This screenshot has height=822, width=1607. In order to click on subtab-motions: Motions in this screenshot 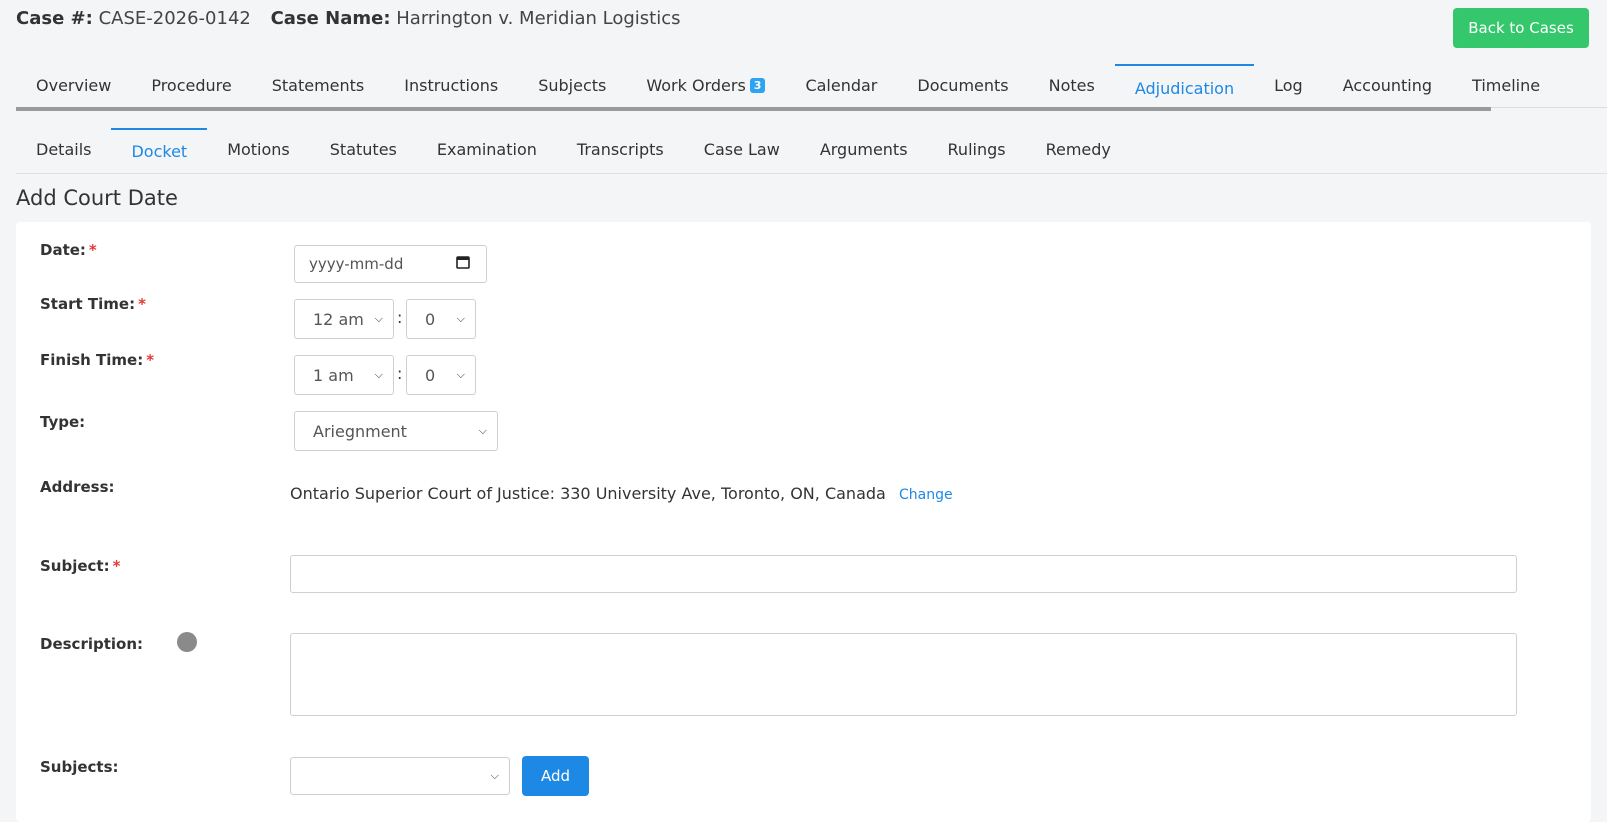, I will do `click(258, 150)`.